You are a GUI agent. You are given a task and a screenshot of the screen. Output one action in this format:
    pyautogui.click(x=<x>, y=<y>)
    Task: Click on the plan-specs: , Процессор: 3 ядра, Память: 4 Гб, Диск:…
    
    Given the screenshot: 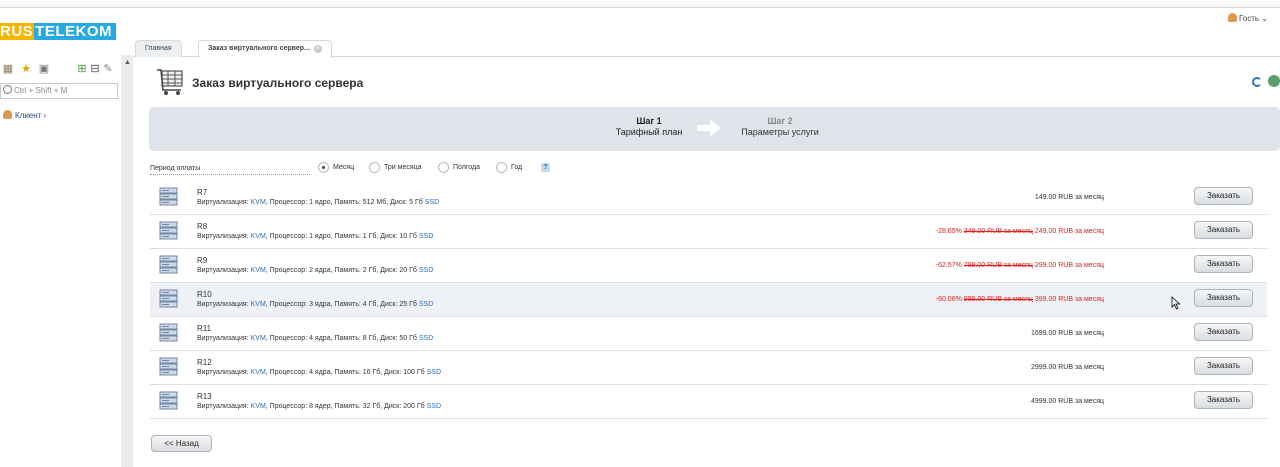 What is the action you would take?
    pyautogui.click(x=342, y=304)
    